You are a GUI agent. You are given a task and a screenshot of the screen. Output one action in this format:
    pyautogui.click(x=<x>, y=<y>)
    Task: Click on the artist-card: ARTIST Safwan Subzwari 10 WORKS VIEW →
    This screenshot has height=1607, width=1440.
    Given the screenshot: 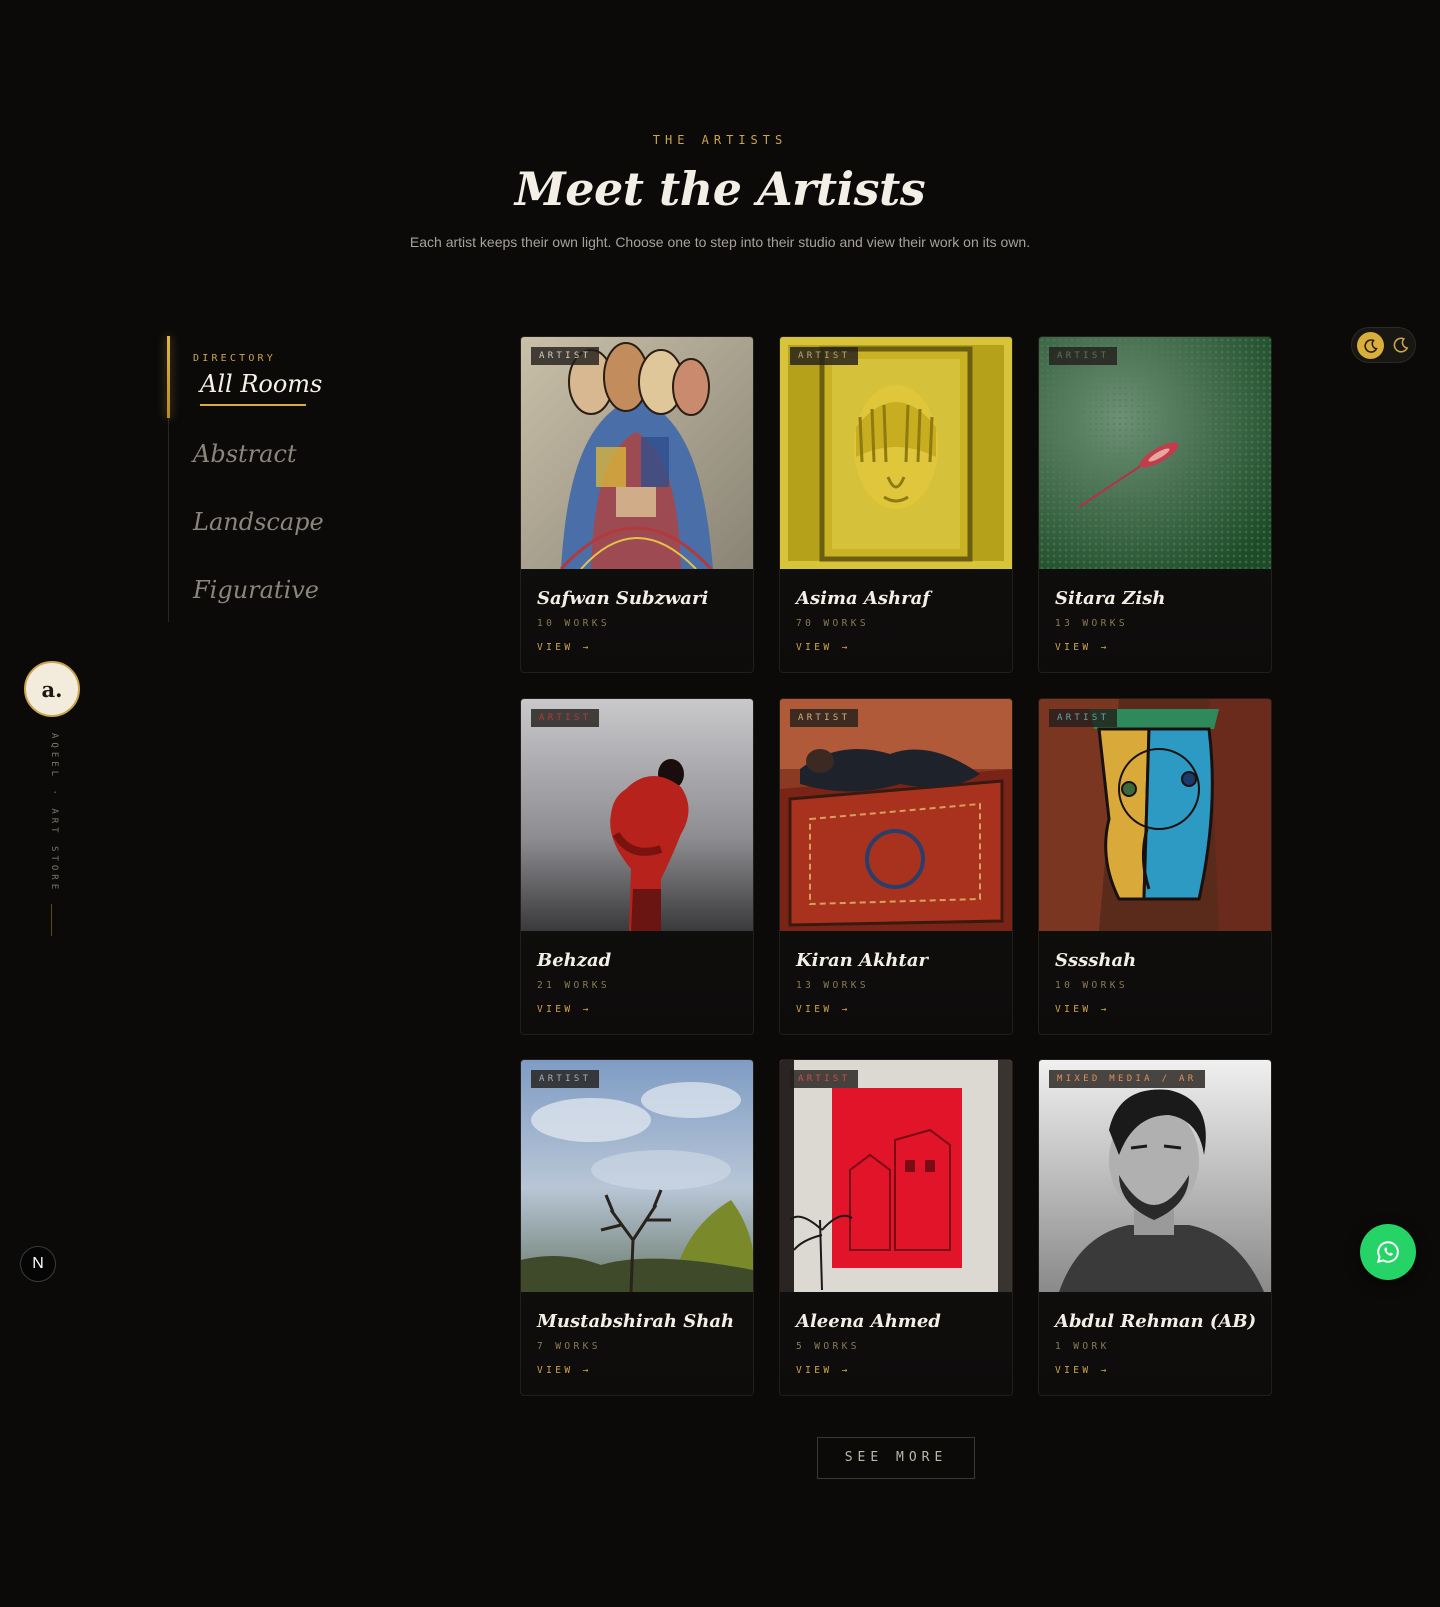 What is the action you would take?
    pyautogui.click(x=637, y=504)
    